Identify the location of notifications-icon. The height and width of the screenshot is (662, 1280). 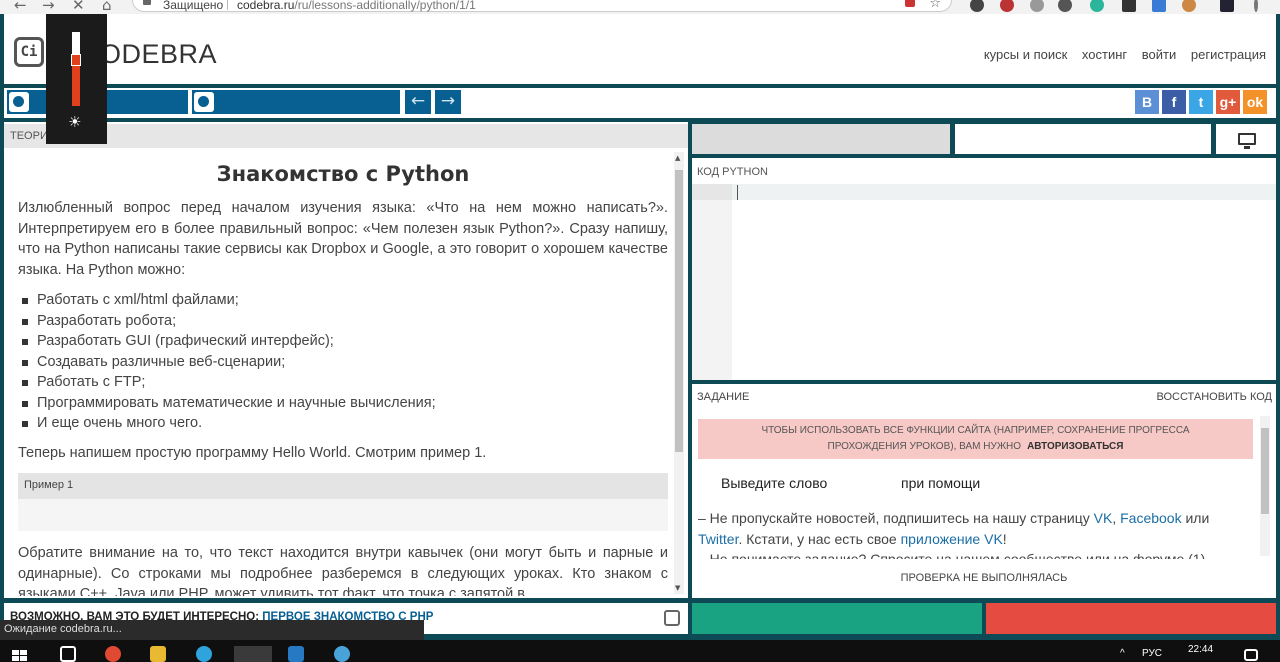
(1251, 655).